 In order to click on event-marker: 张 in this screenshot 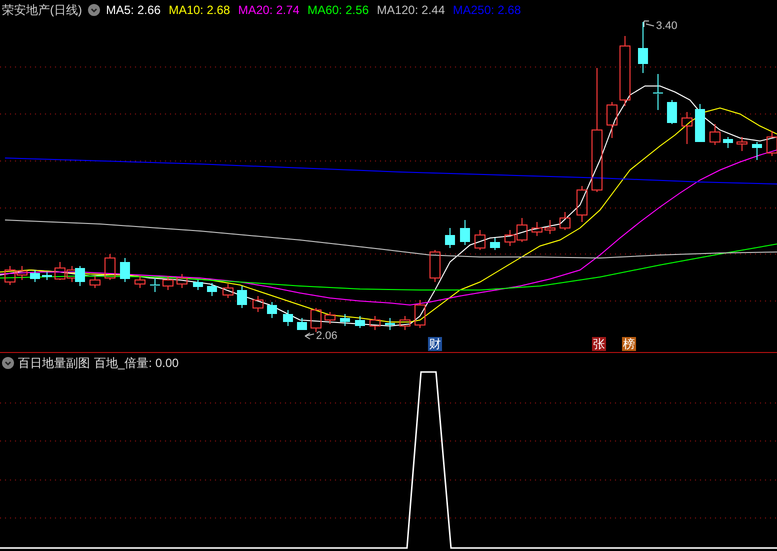, I will do `click(599, 344)`.